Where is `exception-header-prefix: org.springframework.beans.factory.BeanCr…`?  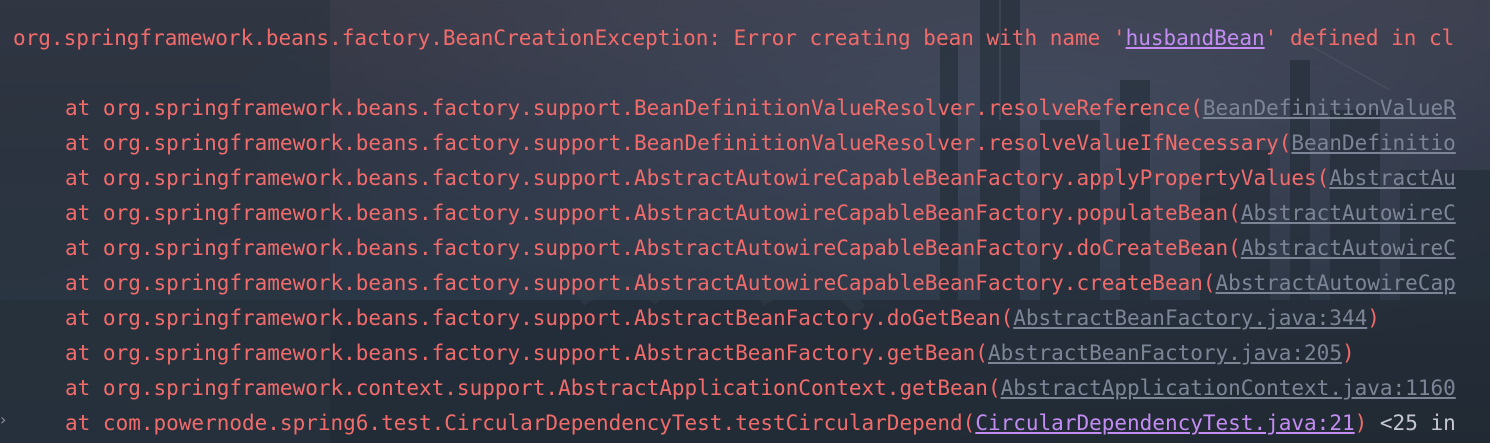
exception-header-prefix: org.springframework.beans.factory.BeanCr… is located at coordinates (569, 38).